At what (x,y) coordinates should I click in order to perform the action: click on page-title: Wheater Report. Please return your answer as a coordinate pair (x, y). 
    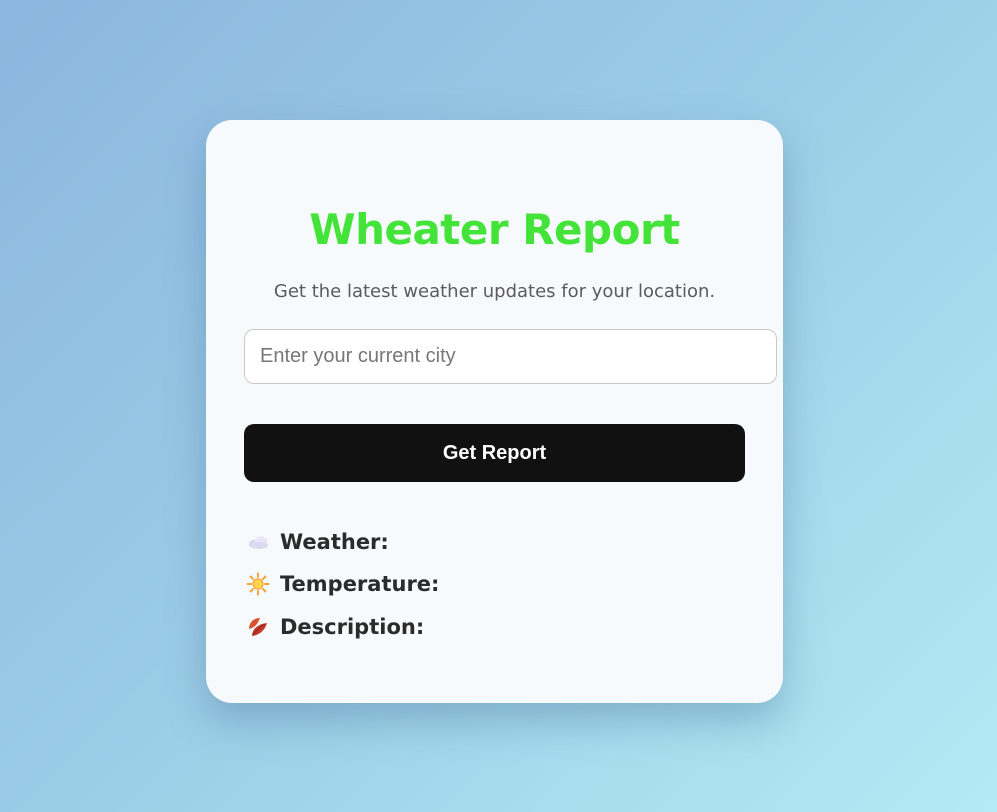
    Looking at the image, I should click on (494, 229).